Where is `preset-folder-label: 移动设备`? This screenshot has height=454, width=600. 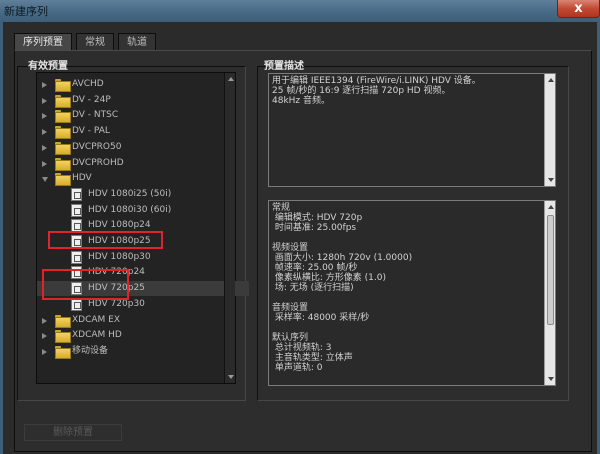
preset-folder-label: 移动设备 is located at coordinates (90, 350).